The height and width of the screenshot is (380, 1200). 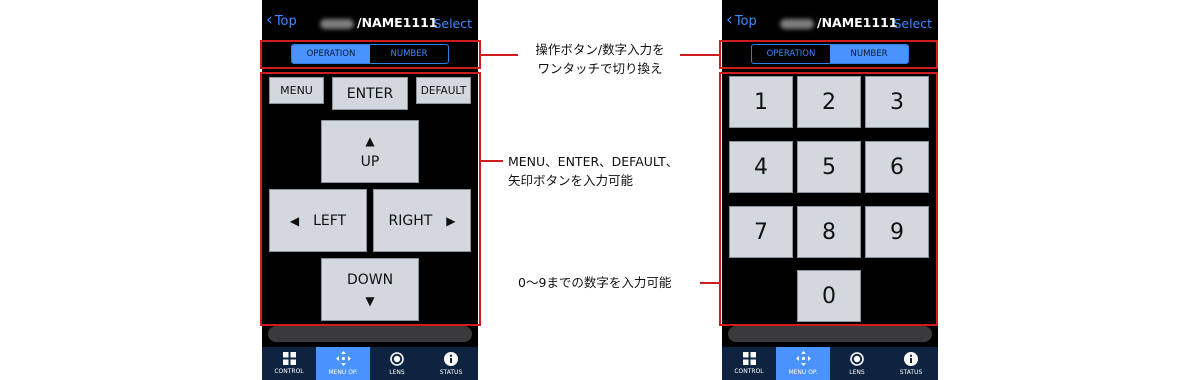 I want to click on connector-mode-switch-right, so click(x=699, y=55).